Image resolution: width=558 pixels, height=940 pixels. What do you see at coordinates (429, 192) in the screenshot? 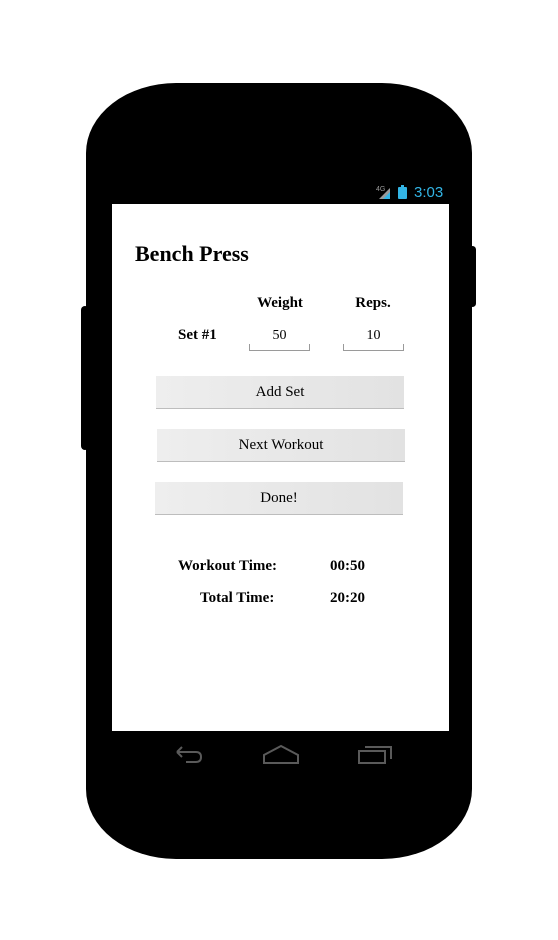
I see `status-time: 3:03` at bounding box center [429, 192].